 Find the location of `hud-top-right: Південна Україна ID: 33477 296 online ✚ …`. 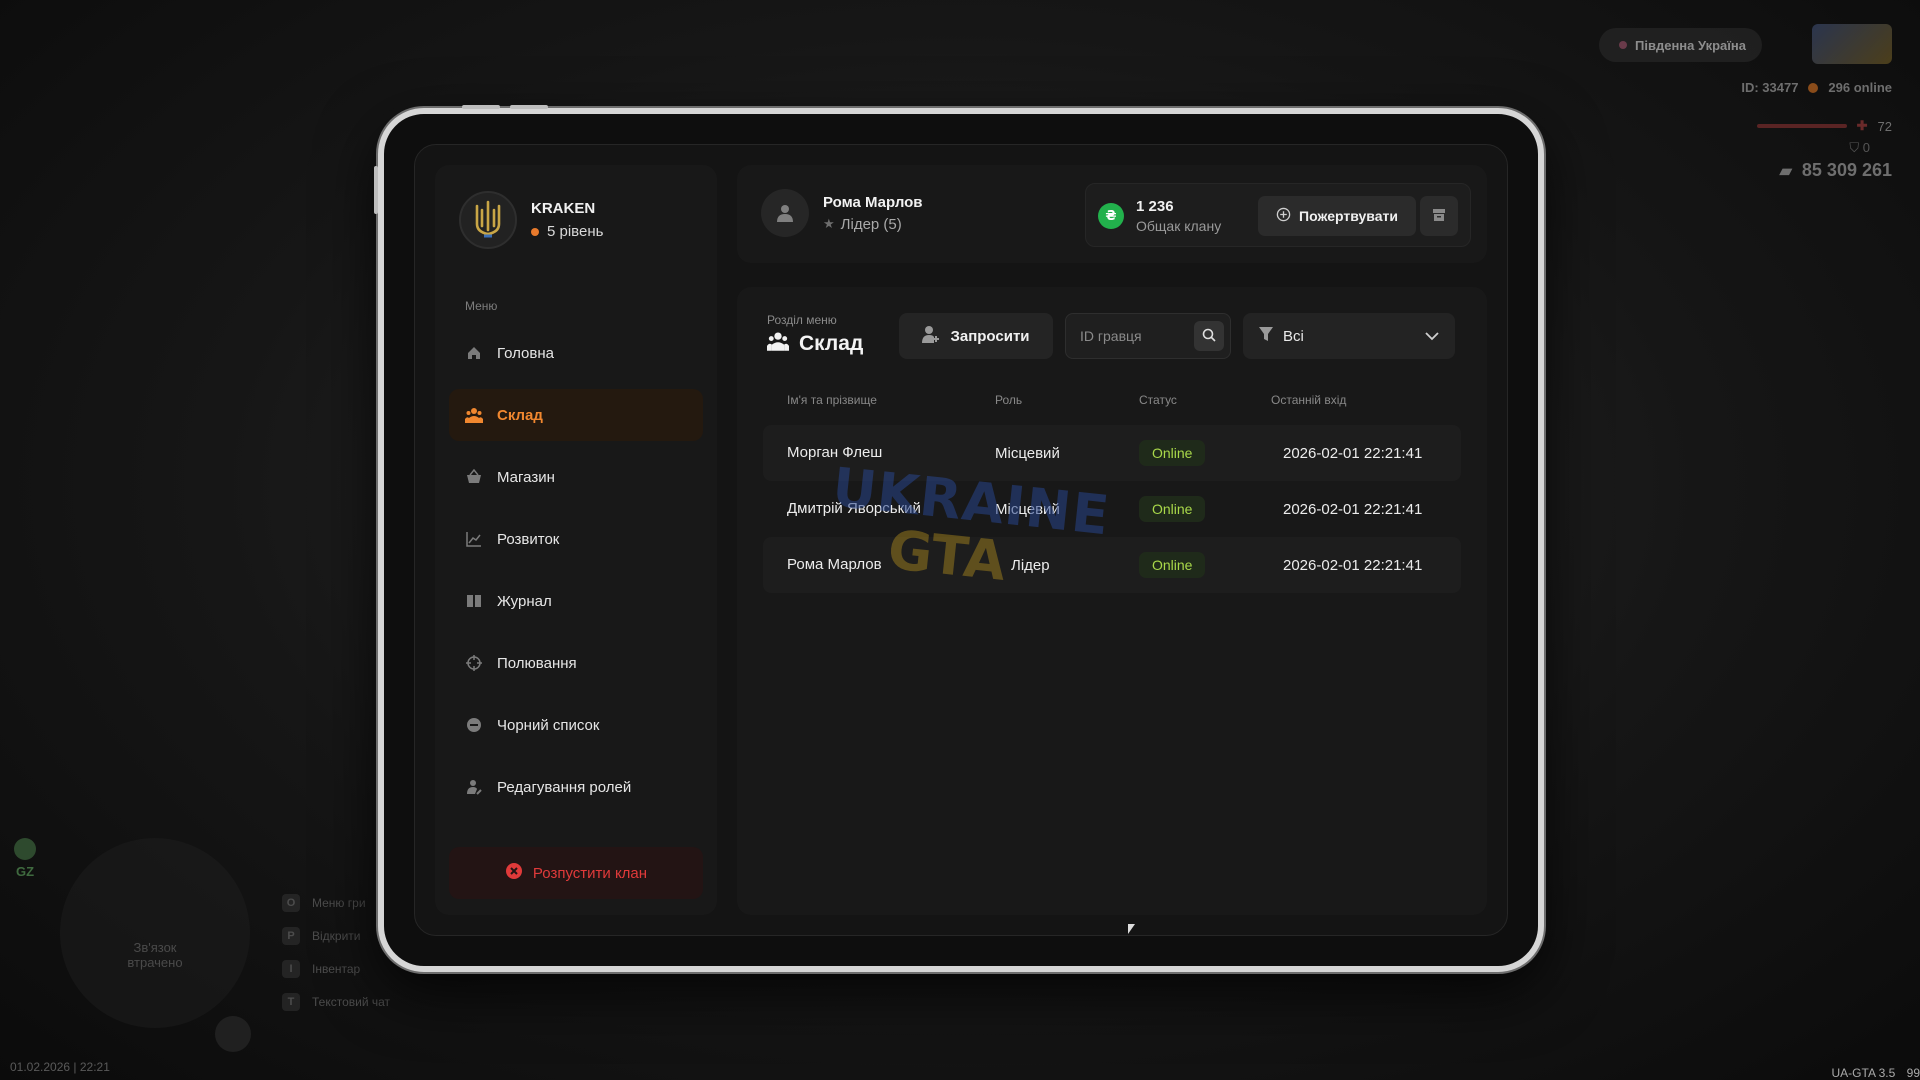

hud-top-right: Південна Україна ID: 33477 296 online ✚ … is located at coordinates (1732, 104).